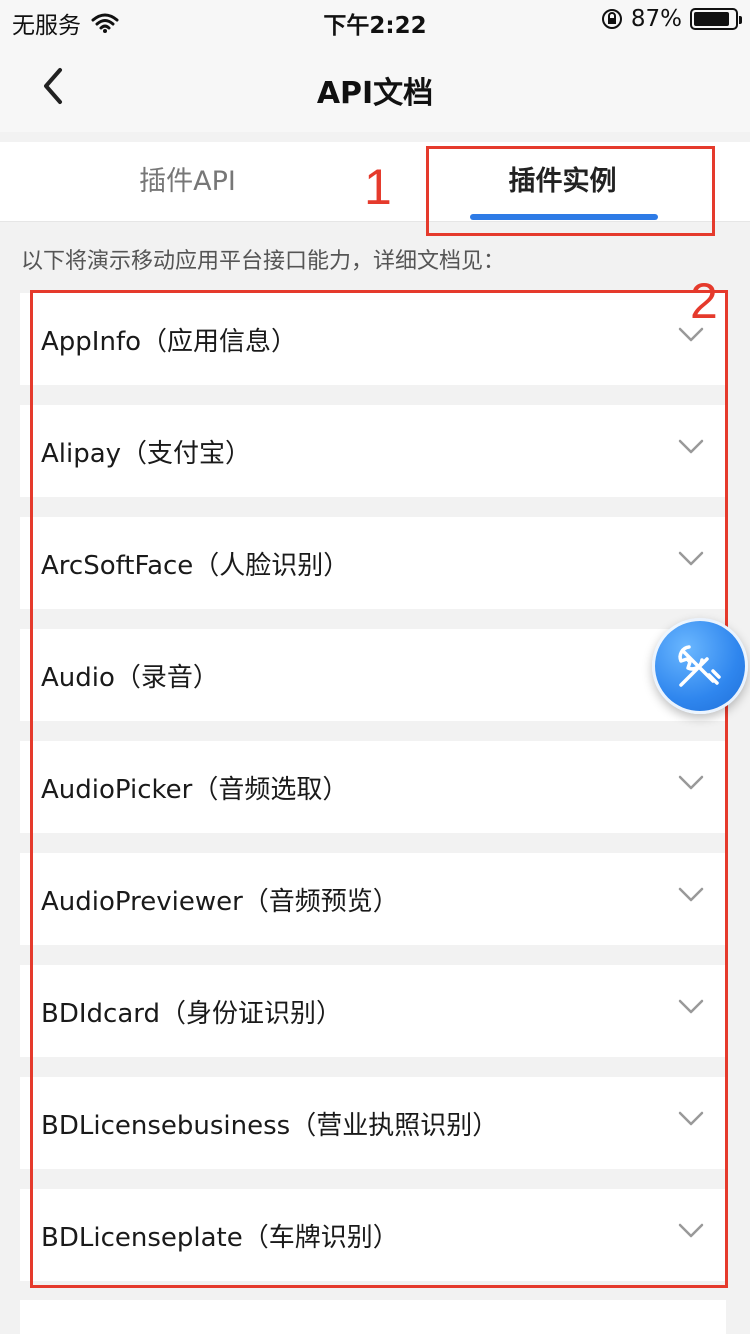 The image size is (750, 1334). What do you see at coordinates (611, 19) in the screenshot?
I see `rotation-lock-icon` at bounding box center [611, 19].